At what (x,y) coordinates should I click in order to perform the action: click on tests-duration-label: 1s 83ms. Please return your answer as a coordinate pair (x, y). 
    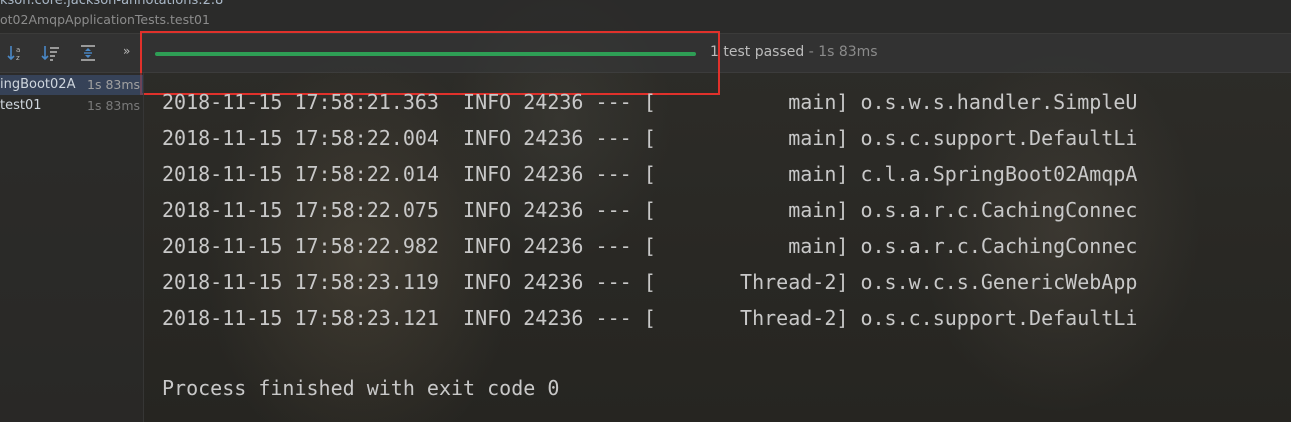
    Looking at the image, I should click on (848, 52).